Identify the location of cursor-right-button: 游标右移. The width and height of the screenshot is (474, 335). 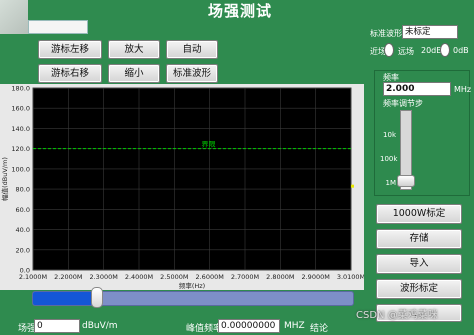
(70, 73).